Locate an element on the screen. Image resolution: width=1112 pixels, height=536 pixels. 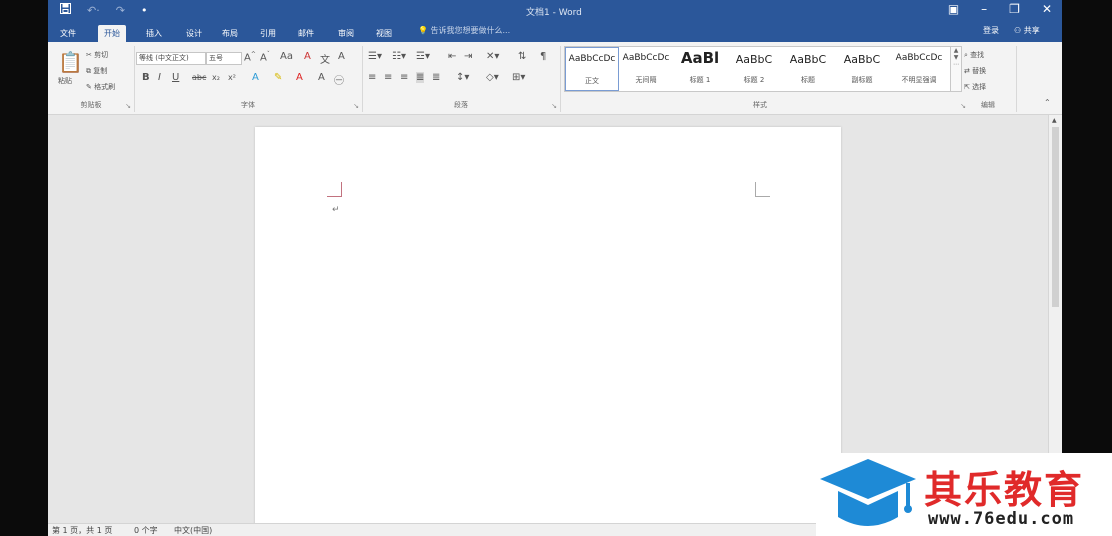
chinese-layout-icon: ✕▾ is located at coordinates (492, 56).